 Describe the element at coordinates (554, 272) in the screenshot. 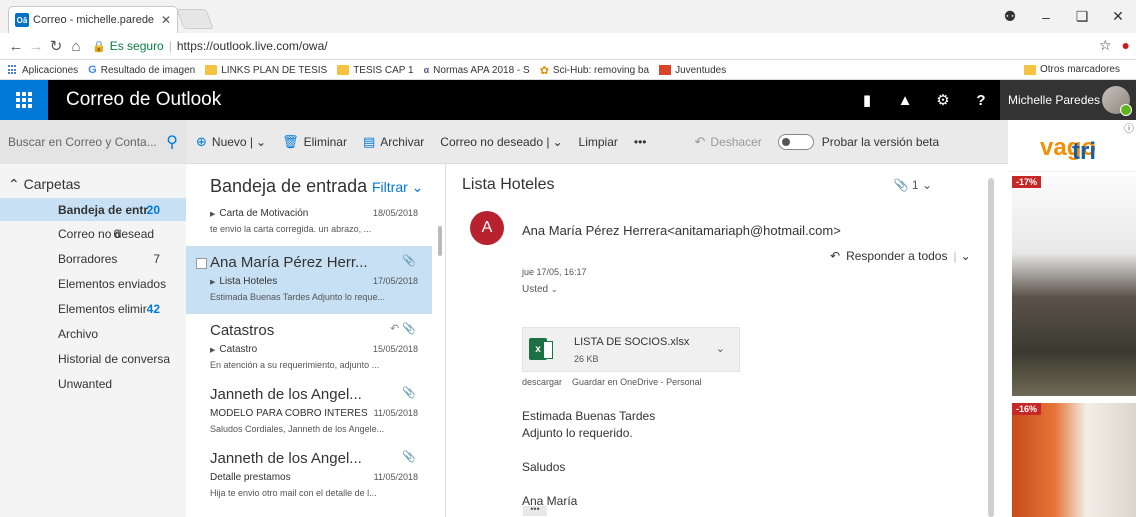

I see `email-date: jue 17/05, 16:17` at that location.